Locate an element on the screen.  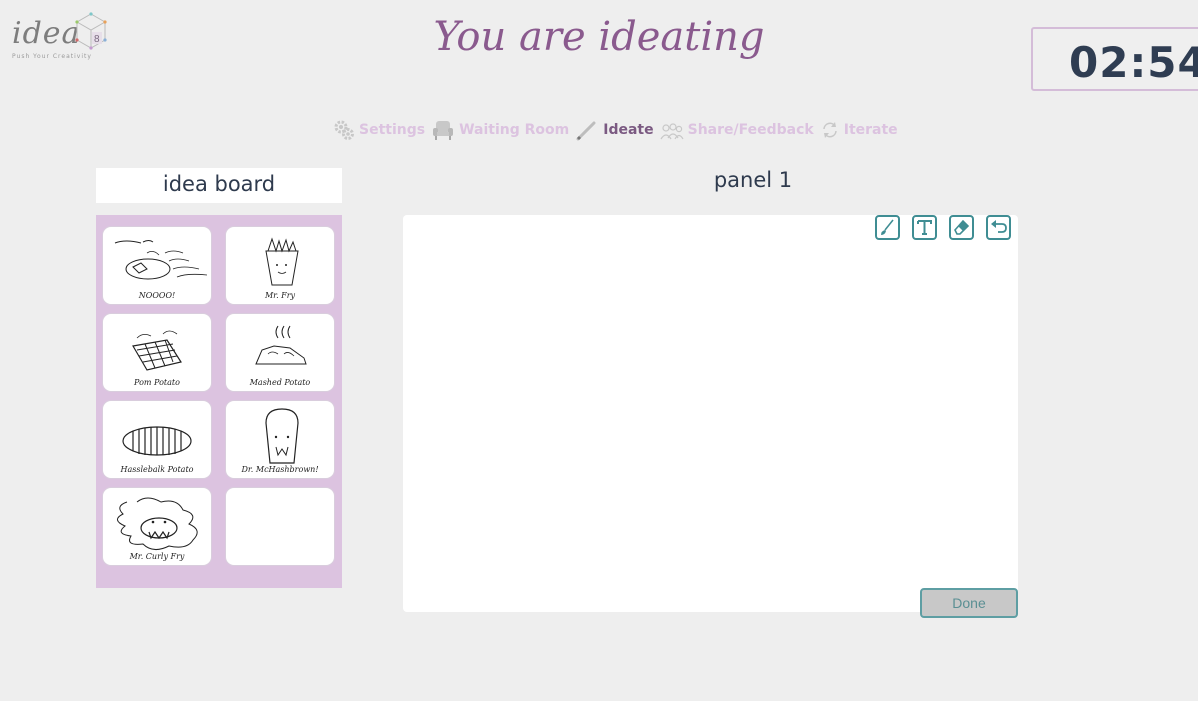
timer-value: 02:54 is located at coordinates (1133, 62).